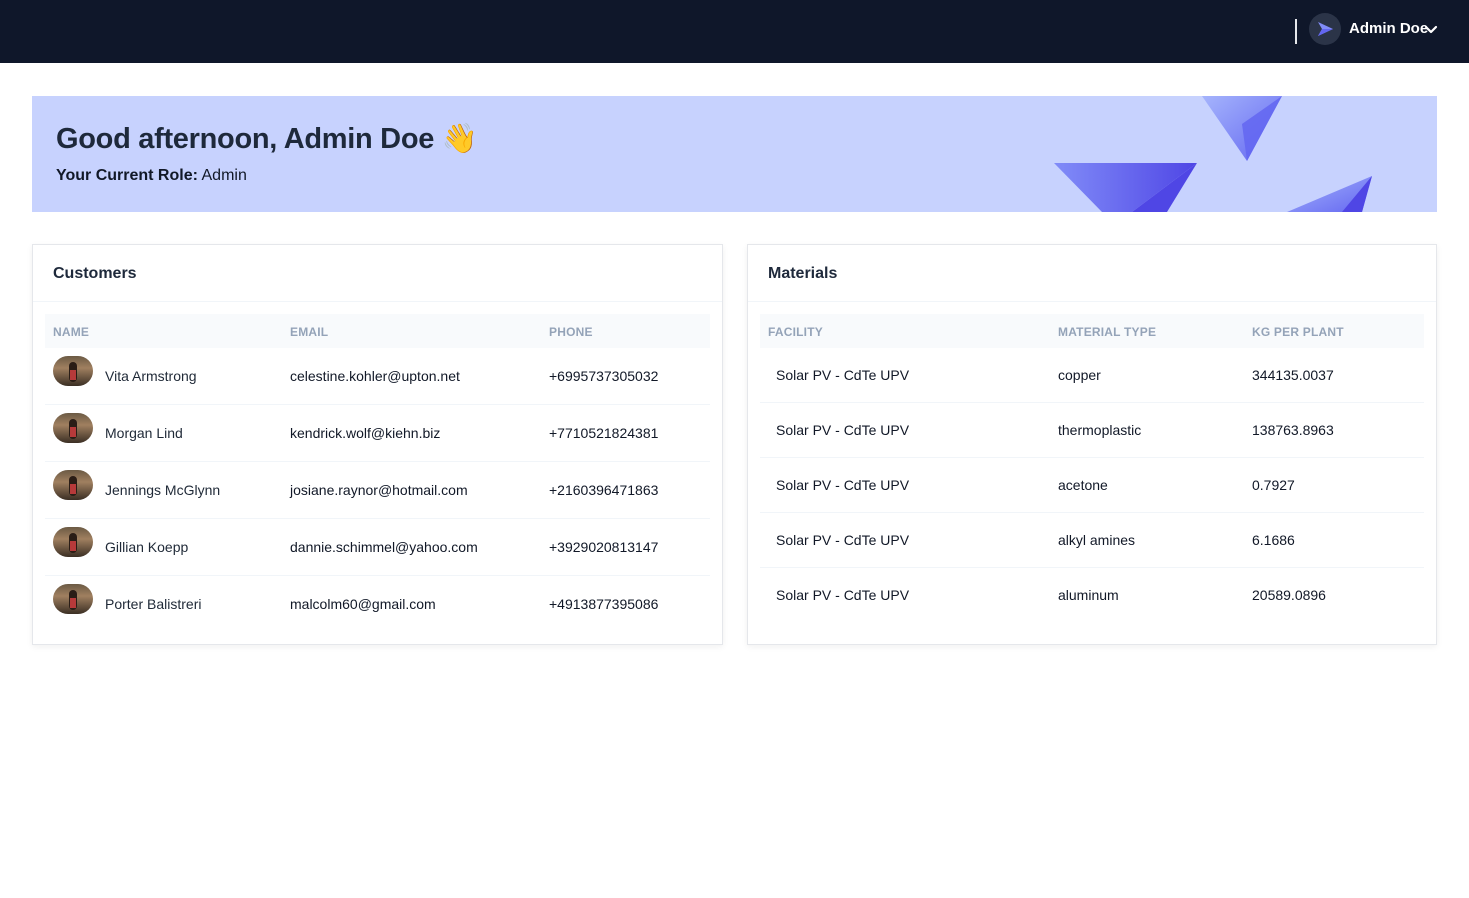 The image size is (1469, 898). What do you see at coordinates (1097, 540) in the screenshot?
I see `material-type-cell: alkyl amines` at bounding box center [1097, 540].